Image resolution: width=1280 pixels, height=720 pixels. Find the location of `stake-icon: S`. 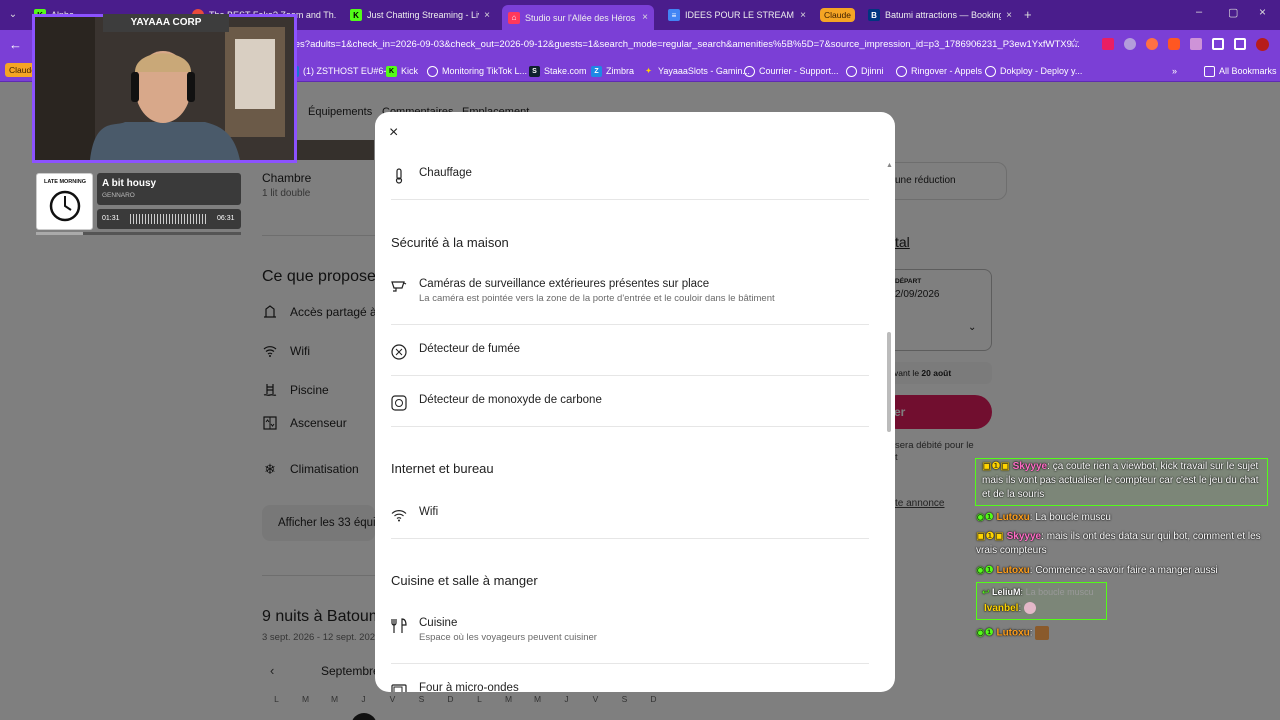

stake-icon: S is located at coordinates (534, 71).